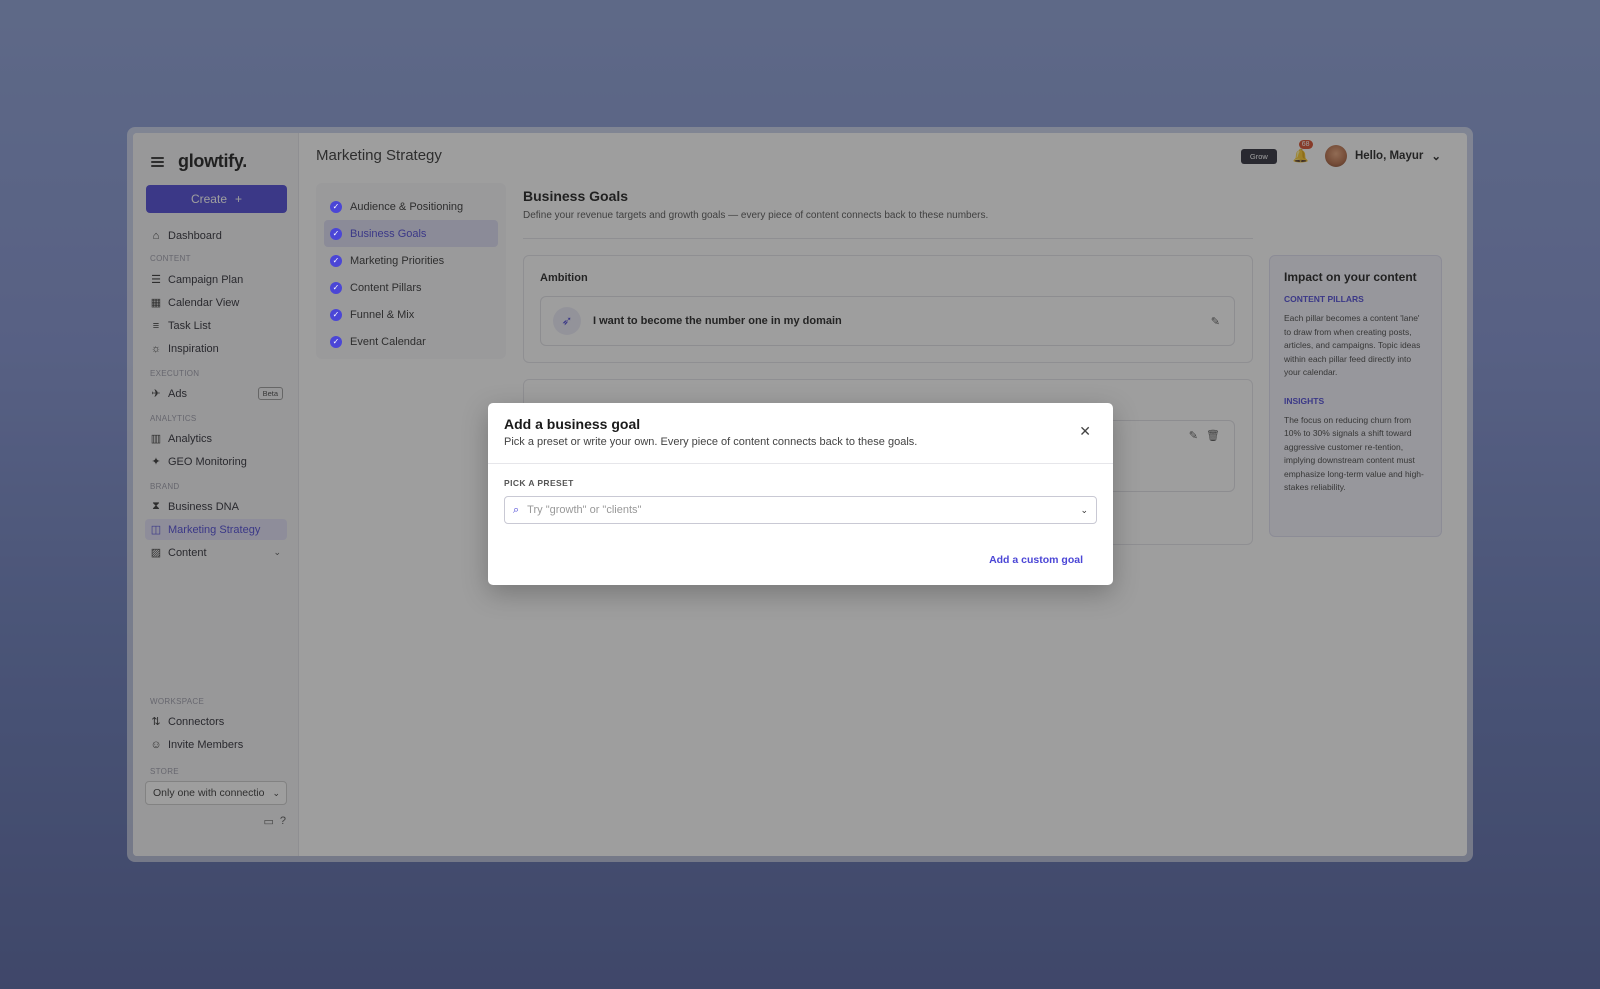  Describe the element at coordinates (1085, 431) in the screenshot. I see `close-icon: ✕` at that location.